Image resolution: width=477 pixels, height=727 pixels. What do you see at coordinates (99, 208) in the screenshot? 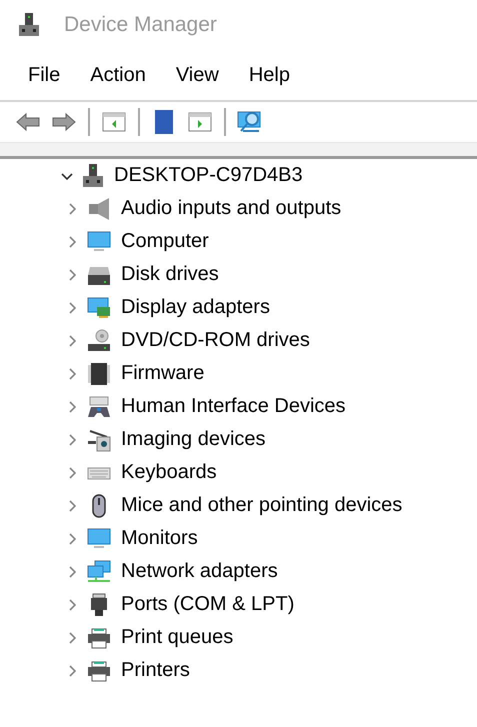
I see `speaker-icon` at bounding box center [99, 208].